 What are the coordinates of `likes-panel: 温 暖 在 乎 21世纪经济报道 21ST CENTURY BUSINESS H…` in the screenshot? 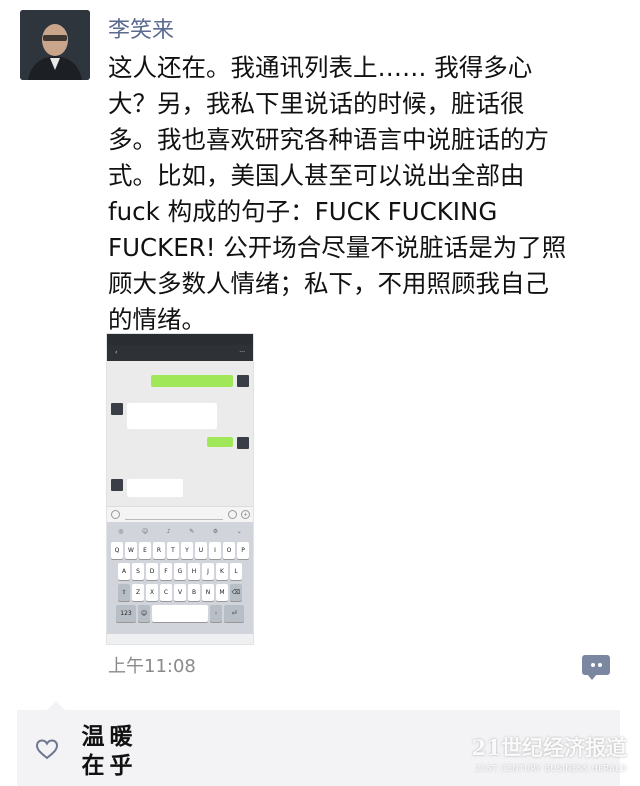 It's located at (322, 743).